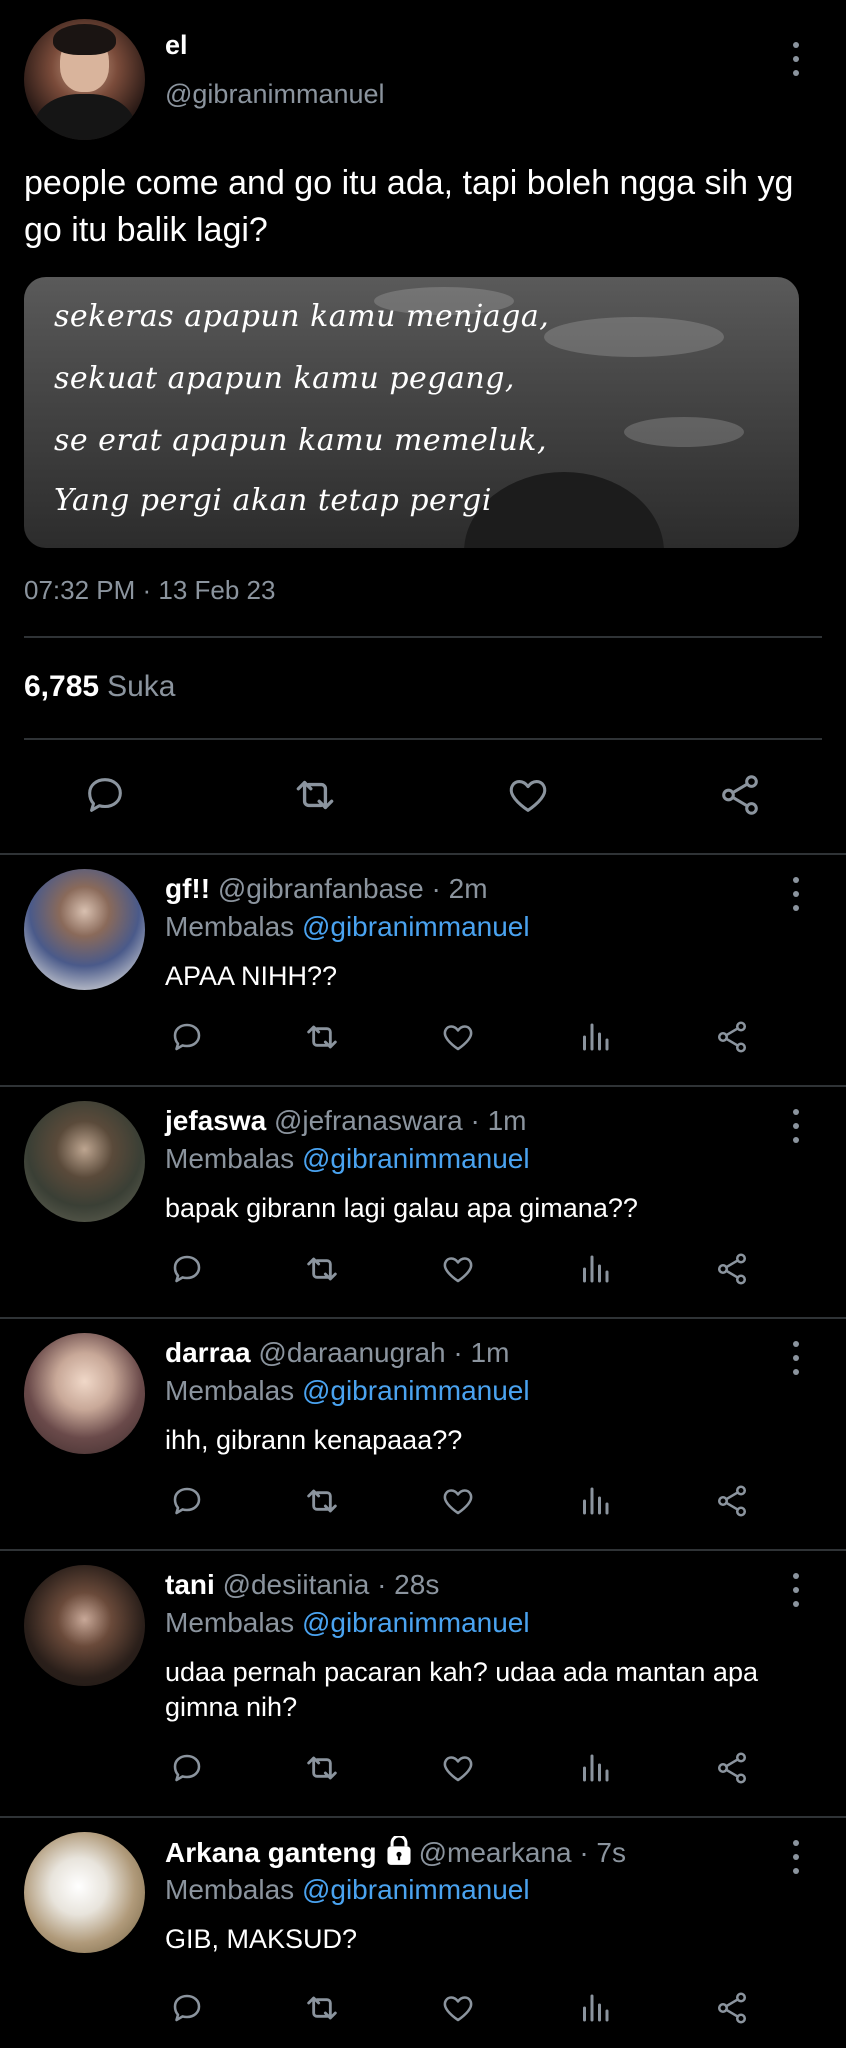 Image resolution: width=846 pixels, height=2048 pixels. I want to click on likes-label: Suka, so click(141, 686).